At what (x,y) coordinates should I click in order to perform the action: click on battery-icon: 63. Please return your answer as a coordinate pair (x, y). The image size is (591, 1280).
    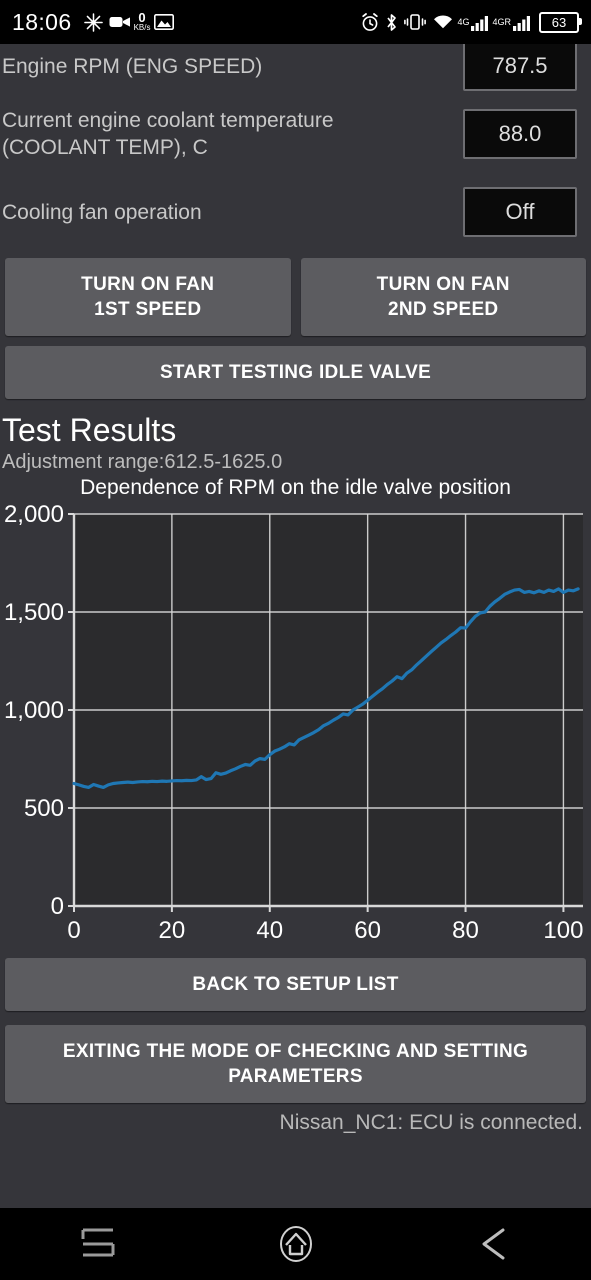
    Looking at the image, I should click on (560, 22).